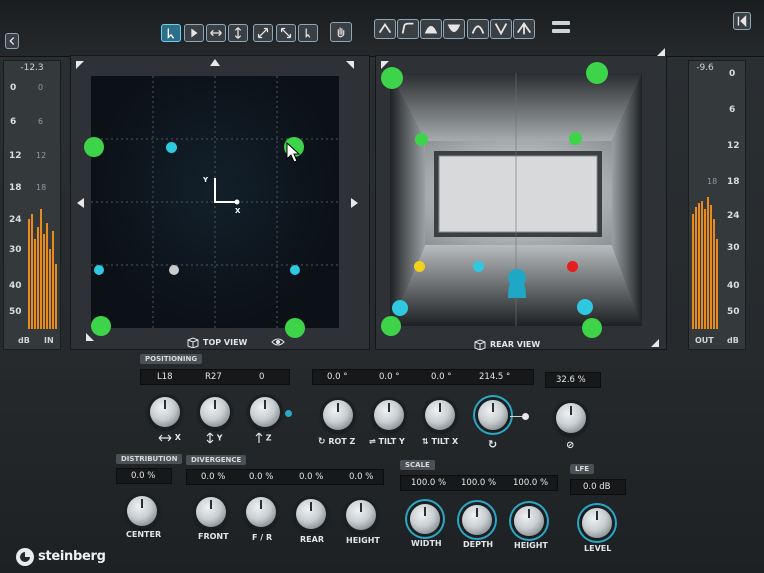  I want to click on rot-z-knob, so click(338, 415).